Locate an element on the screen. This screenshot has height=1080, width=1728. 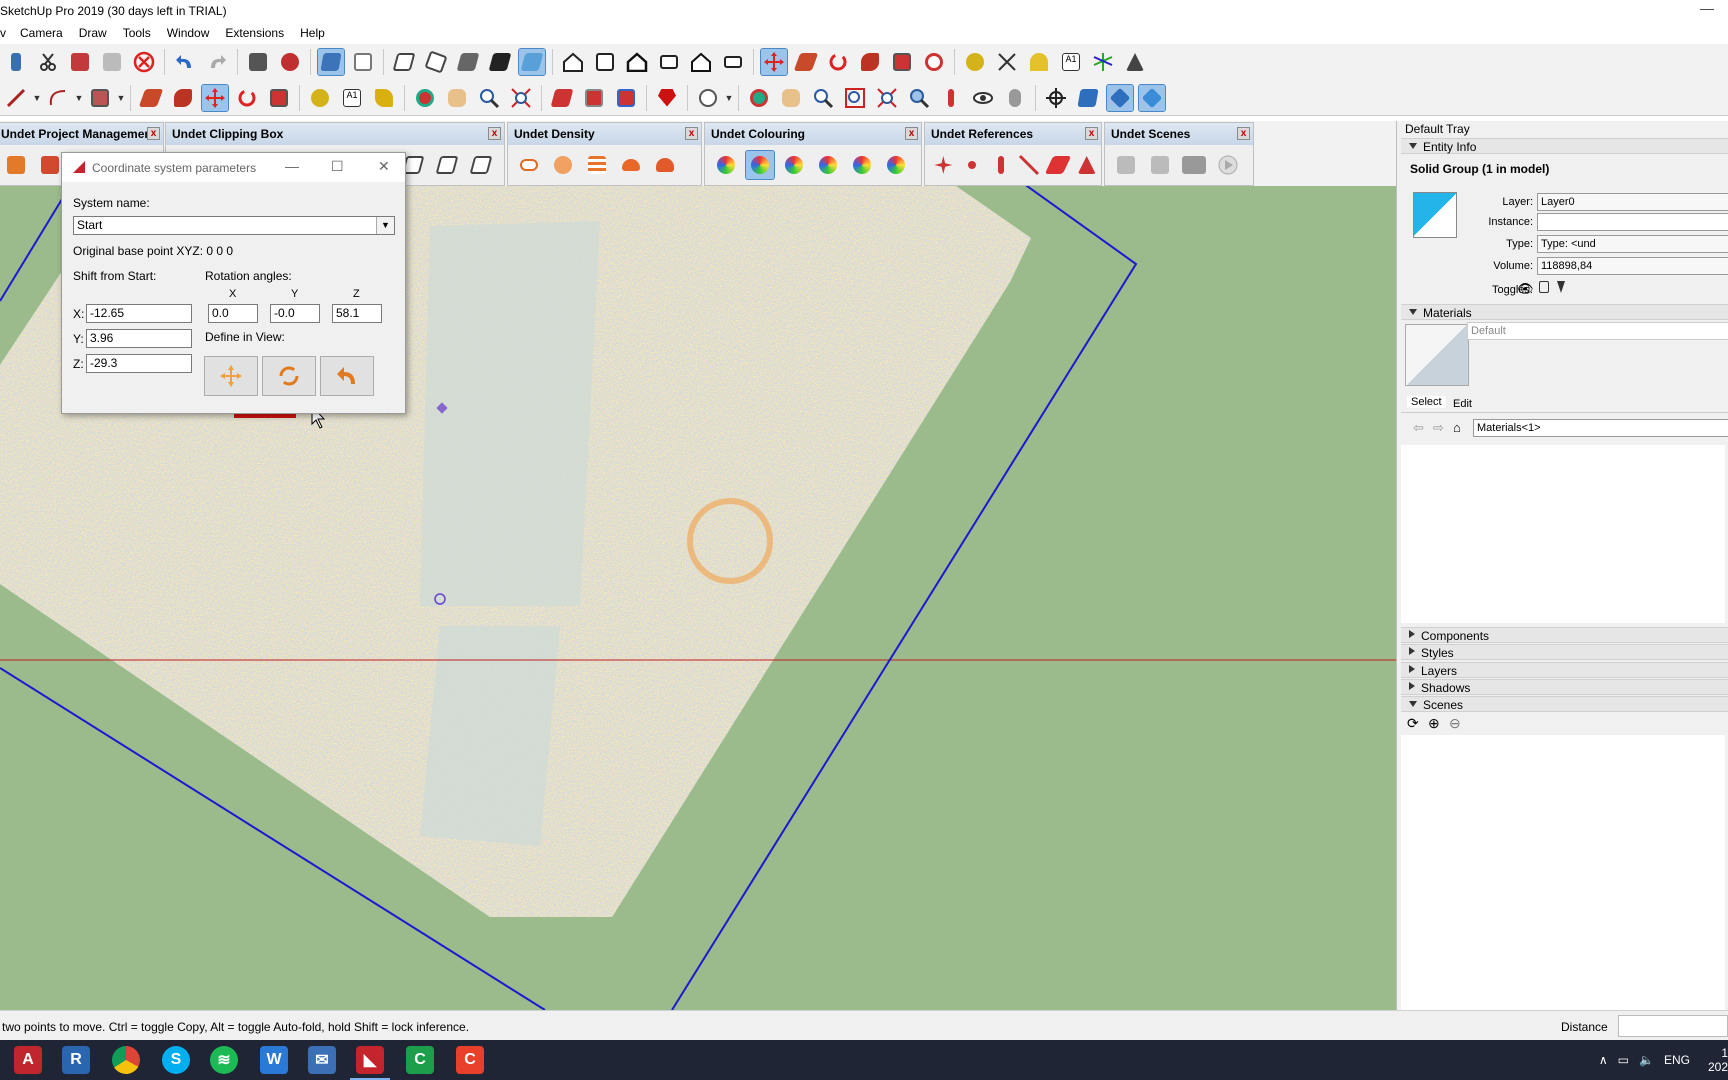
zoom-extents-icon is located at coordinates (887, 98).